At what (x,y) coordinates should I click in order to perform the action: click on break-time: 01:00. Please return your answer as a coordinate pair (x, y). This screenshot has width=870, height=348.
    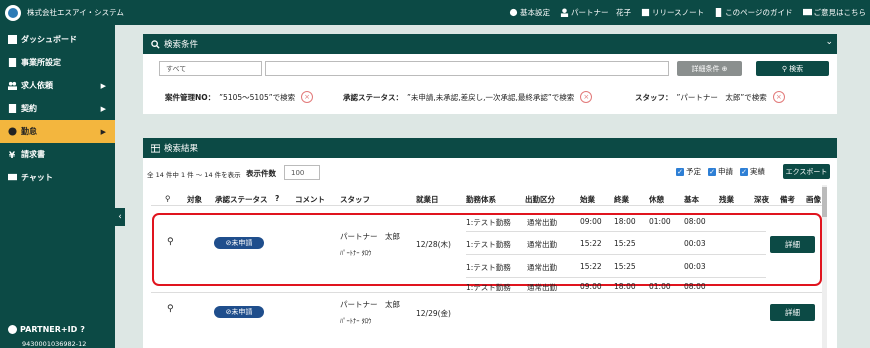
    Looking at the image, I should click on (660, 286).